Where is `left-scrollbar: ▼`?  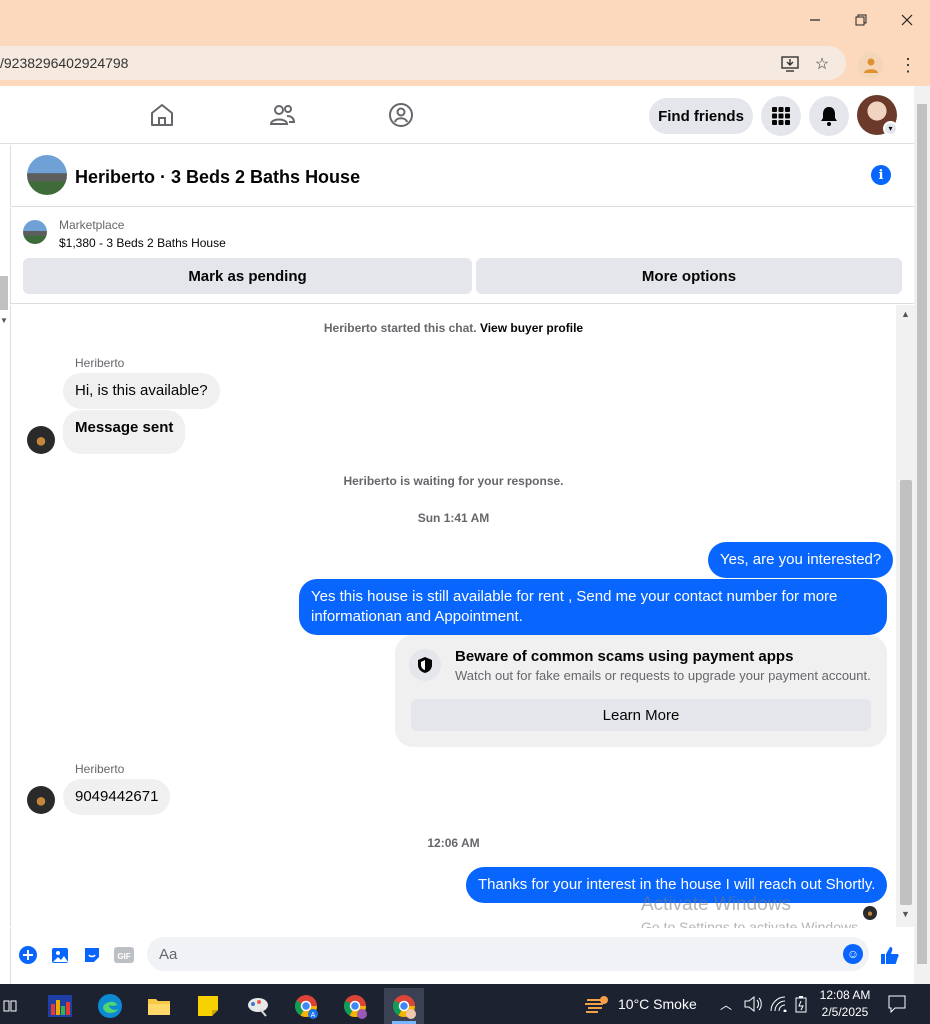
left-scrollbar: ▼ is located at coordinates (5, 295).